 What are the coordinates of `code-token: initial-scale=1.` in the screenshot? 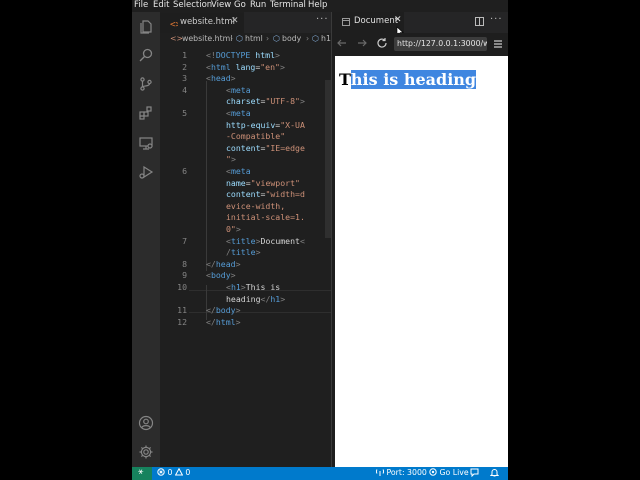 It's located at (265, 217).